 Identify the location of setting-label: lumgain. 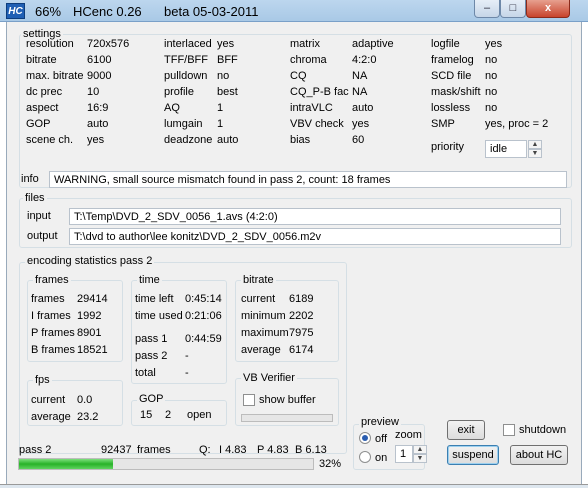
(183, 124).